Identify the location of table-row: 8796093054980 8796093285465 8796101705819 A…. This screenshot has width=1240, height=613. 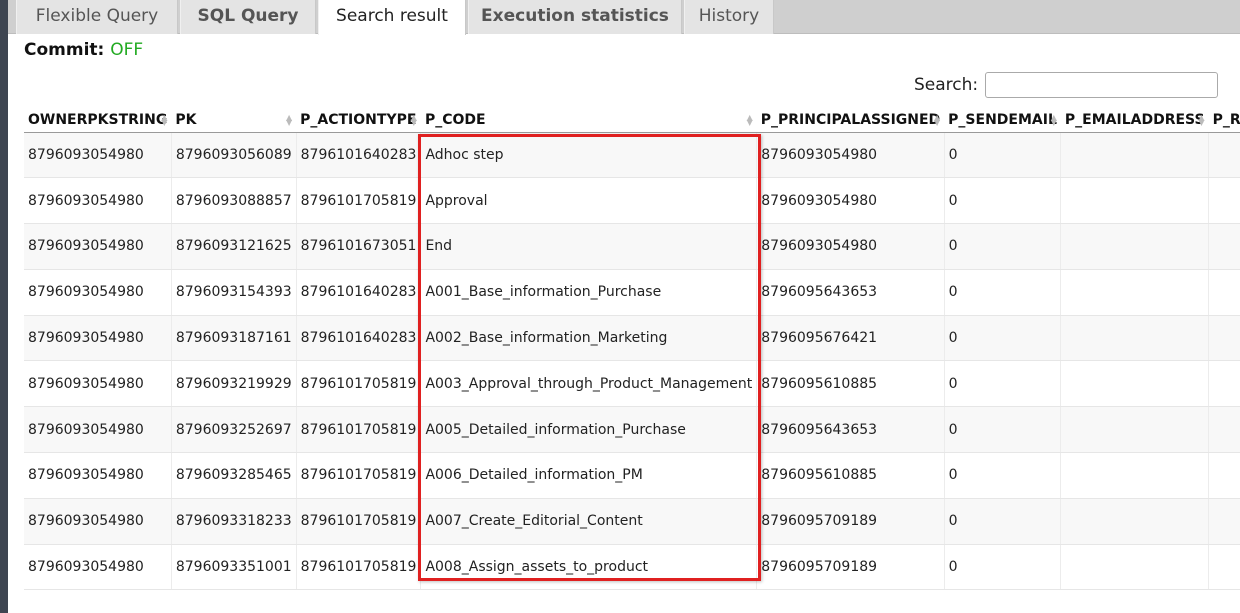
(632, 475).